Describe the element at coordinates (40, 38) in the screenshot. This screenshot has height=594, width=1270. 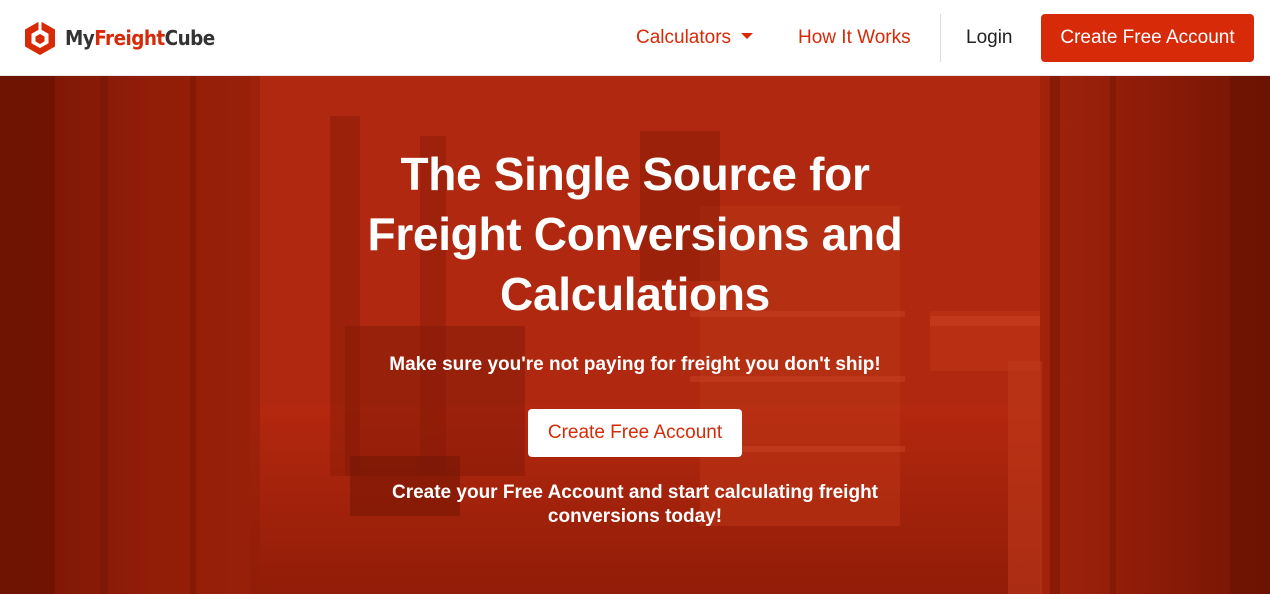
I see `cube-logo-icon` at that location.